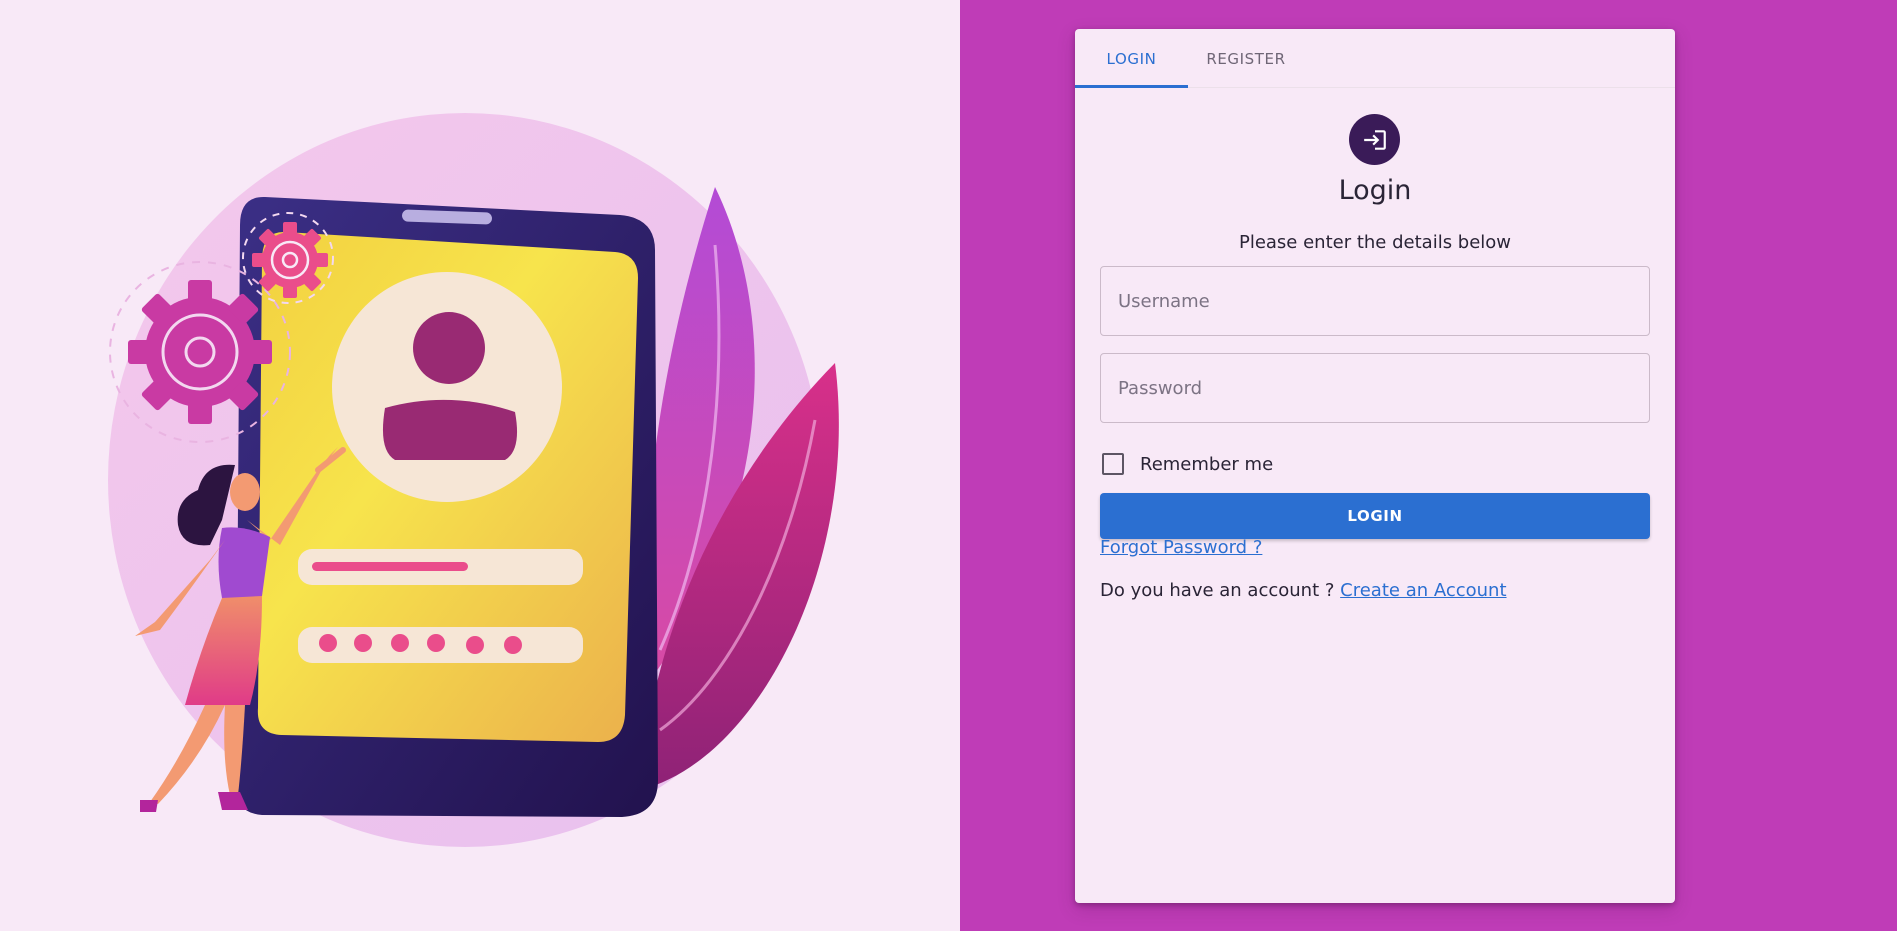  I want to click on password-field, so click(1375, 388).